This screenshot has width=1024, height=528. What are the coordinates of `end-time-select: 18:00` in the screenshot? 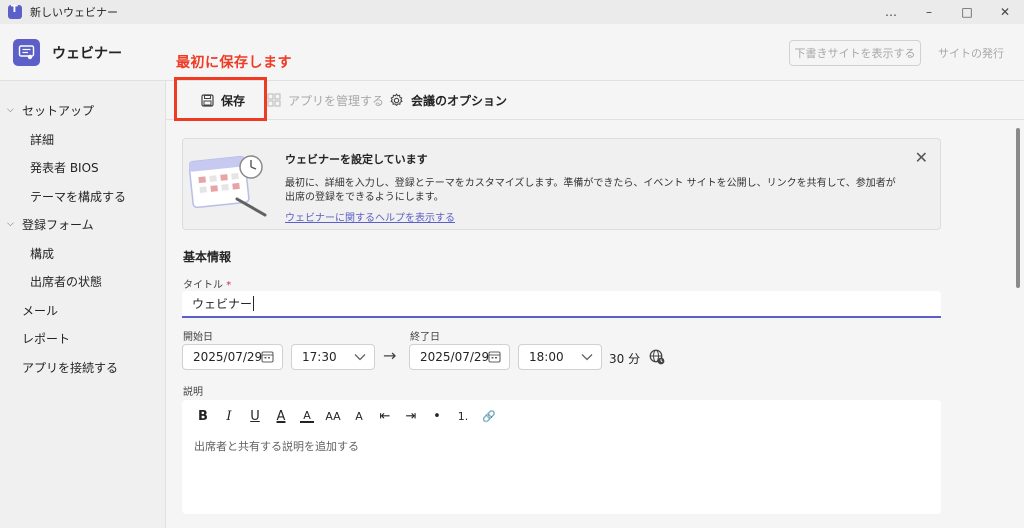 It's located at (560, 357).